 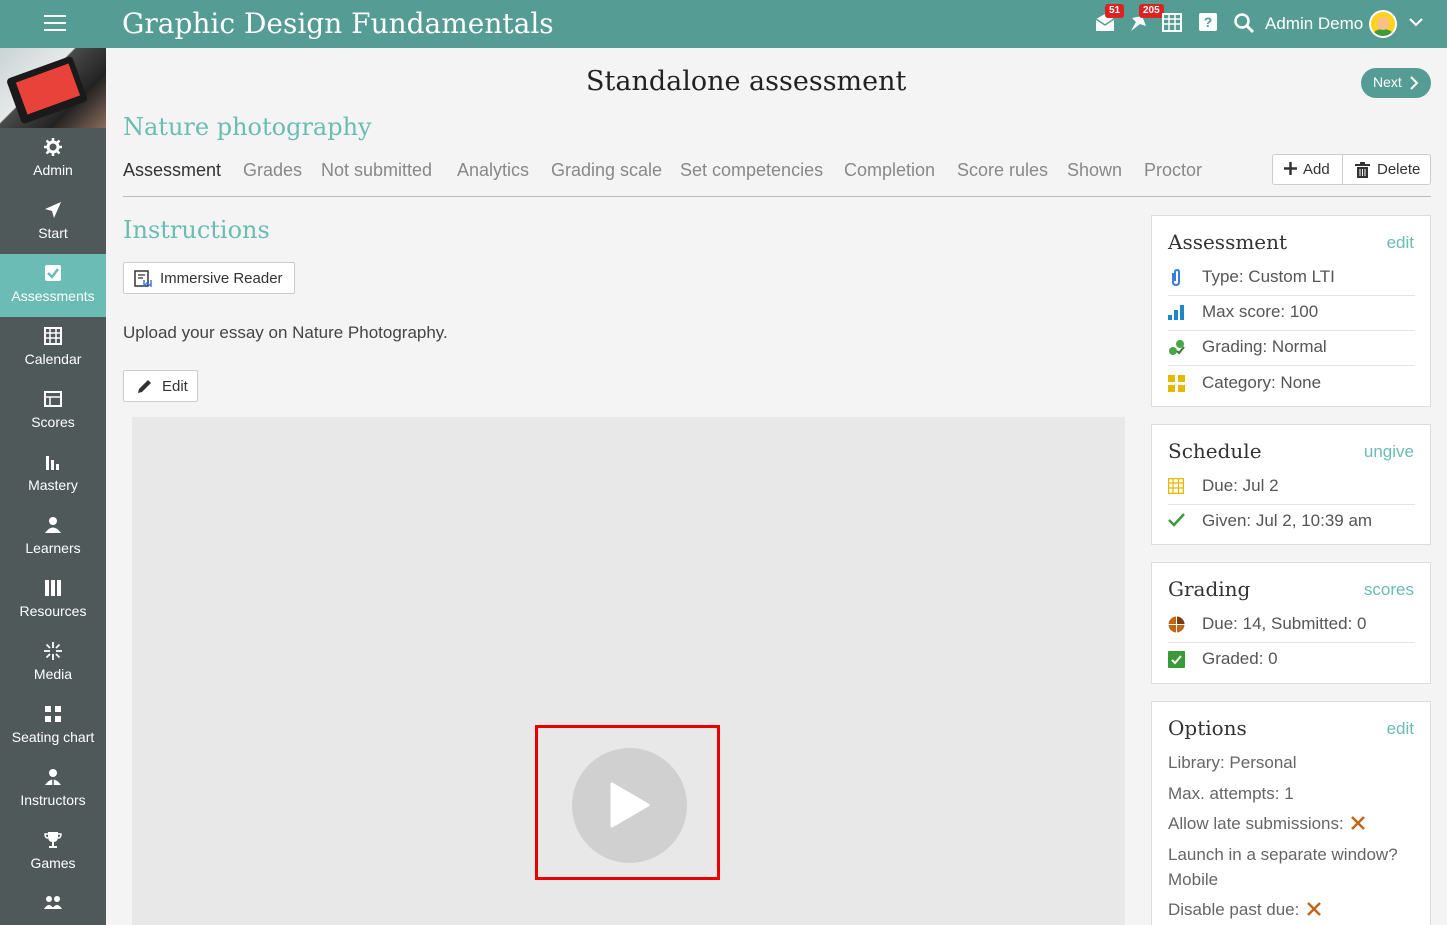 I want to click on trash-icon, so click(x=1362, y=170).